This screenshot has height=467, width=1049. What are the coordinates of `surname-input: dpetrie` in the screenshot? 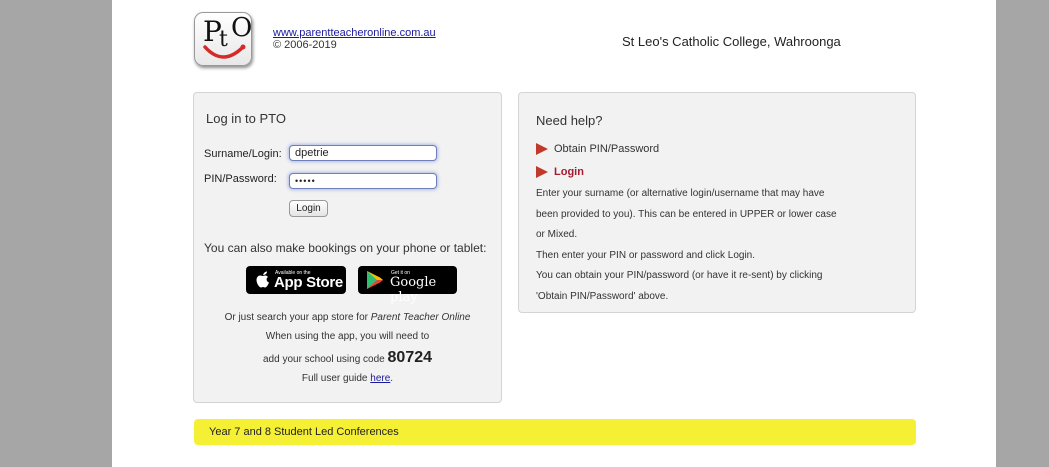 It's located at (363, 153).